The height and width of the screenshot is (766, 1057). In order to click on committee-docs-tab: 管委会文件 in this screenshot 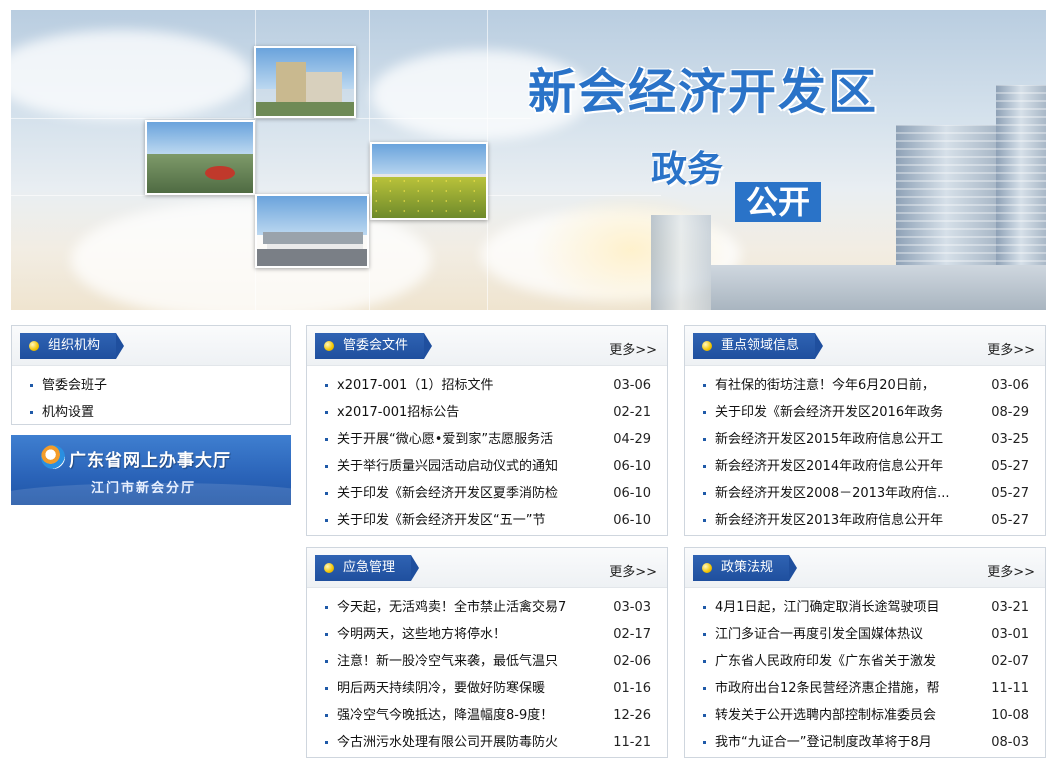, I will do `click(374, 346)`.